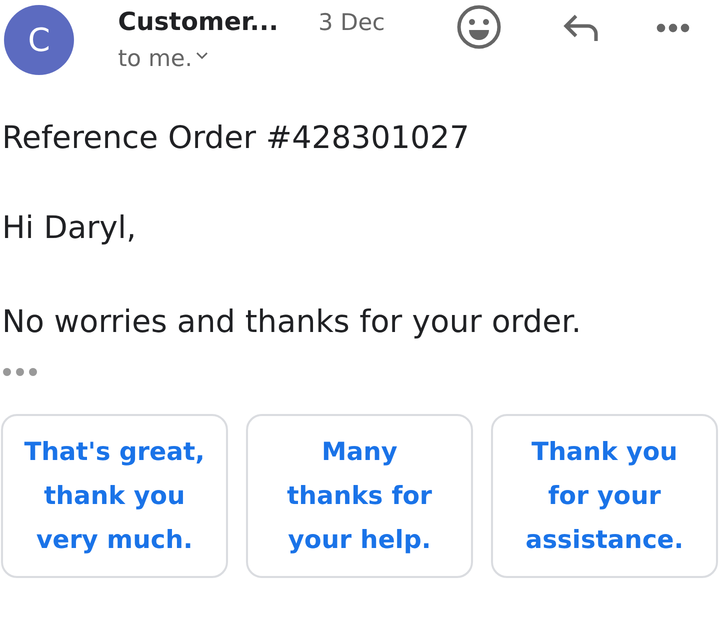 The image size is (720, 618). Describe the element at coordinates (235, 138) in the screenshot. I see `email-subject: Reference Order #428301027` at that location.